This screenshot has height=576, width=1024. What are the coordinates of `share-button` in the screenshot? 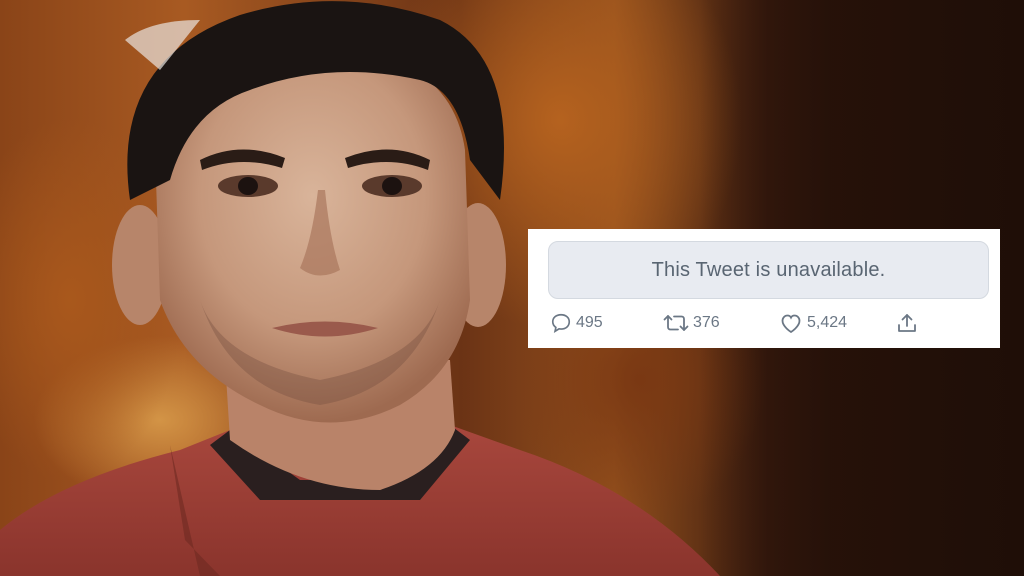 It's located at (907, 323).